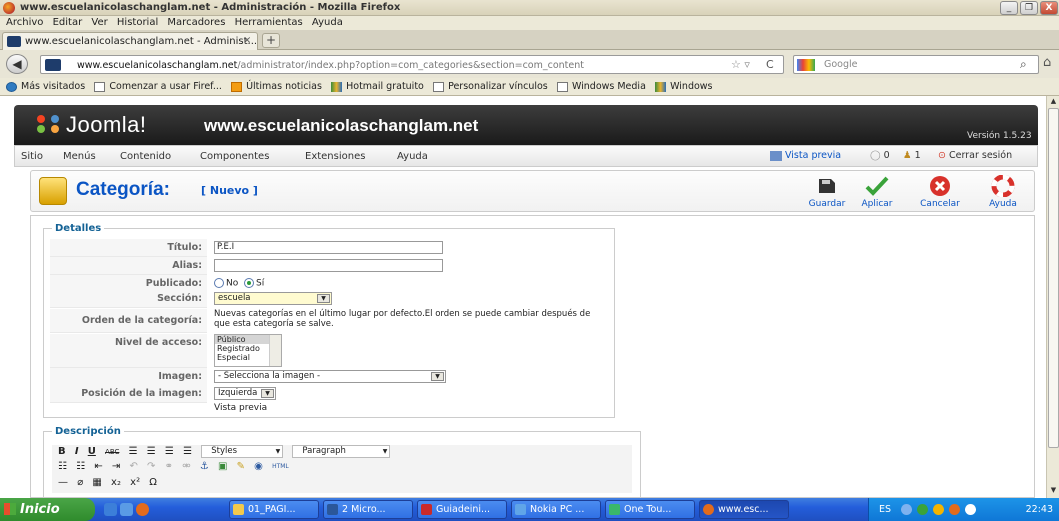 This screenshot has width=1059, height=521. I want to click on search-icon: ⌕, so click(1023, 64).